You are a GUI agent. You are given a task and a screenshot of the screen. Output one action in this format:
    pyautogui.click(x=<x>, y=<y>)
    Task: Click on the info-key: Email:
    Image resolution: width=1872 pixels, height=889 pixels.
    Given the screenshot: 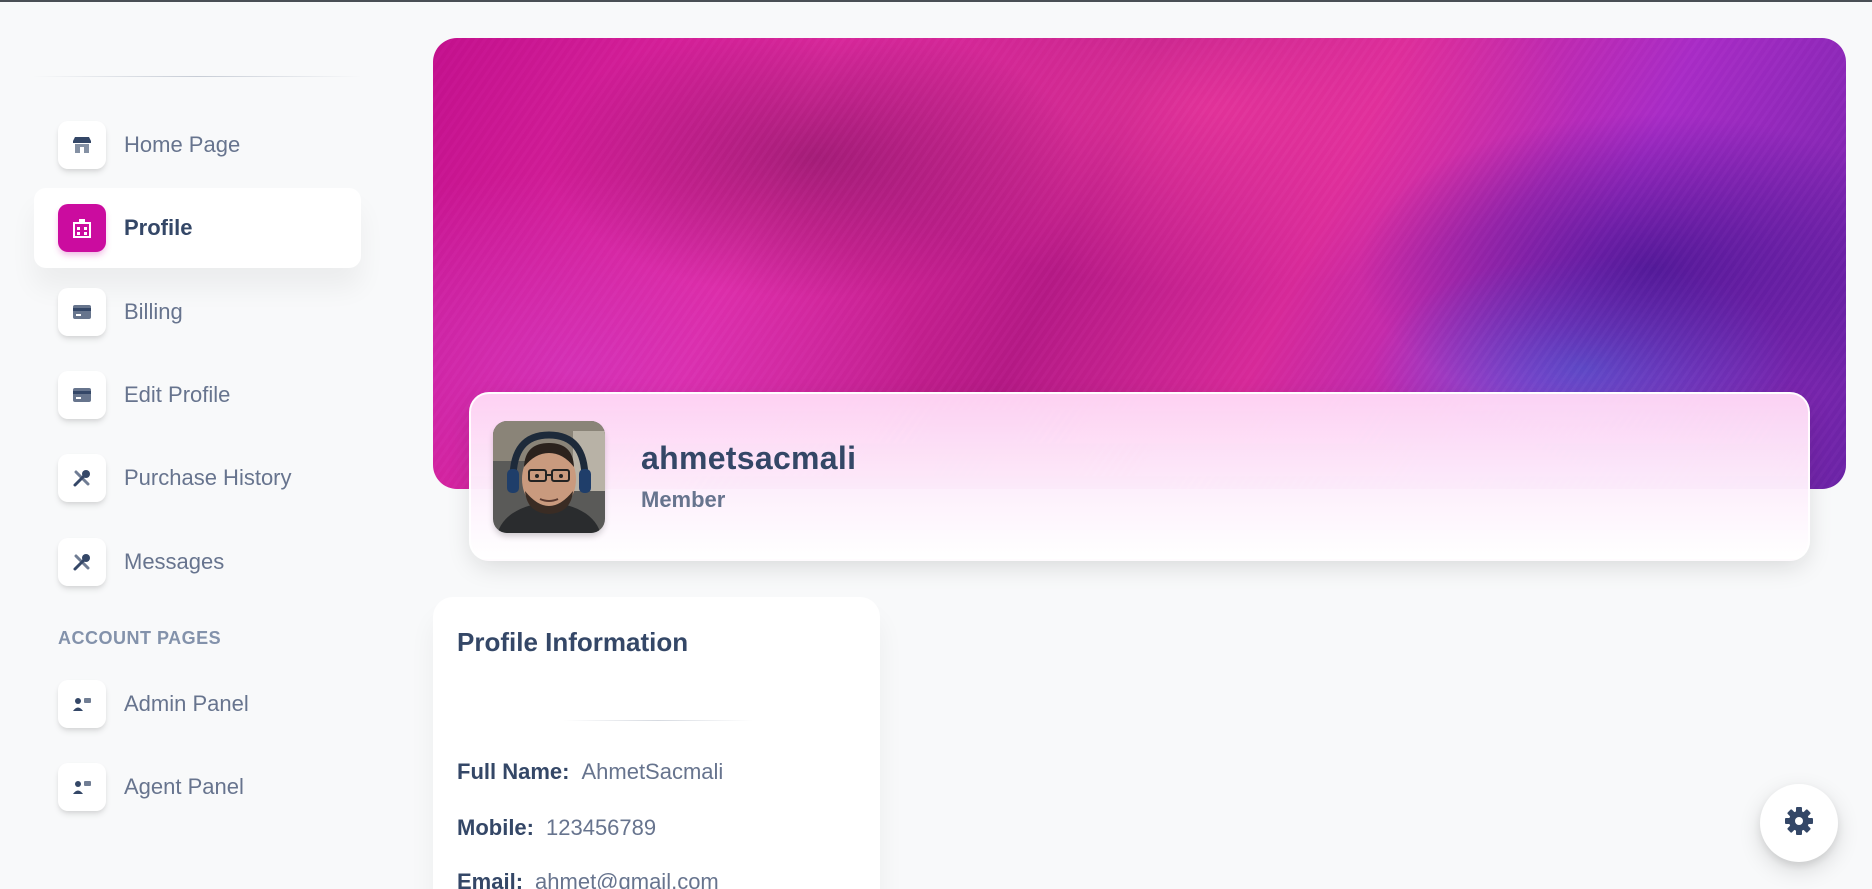 What is the action you would take?
    pyautogui.click(x=490, y=879)
    